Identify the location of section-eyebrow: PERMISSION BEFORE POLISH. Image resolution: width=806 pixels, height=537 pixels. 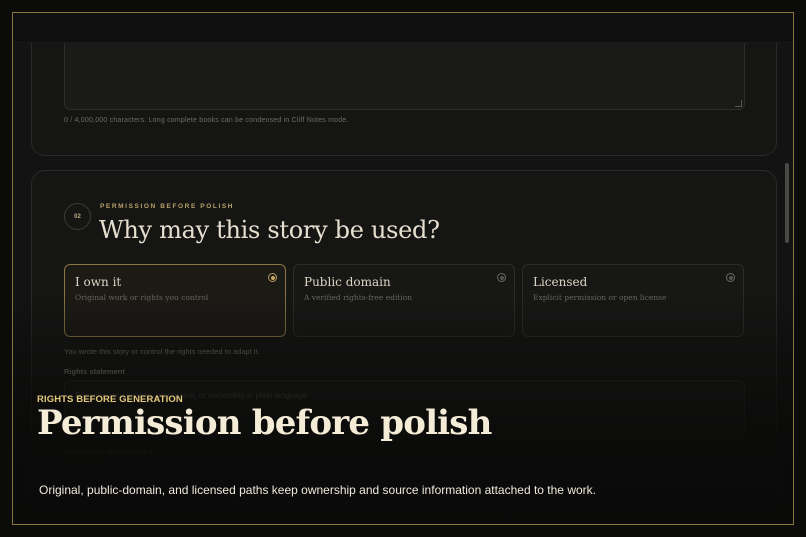
(167, 206).